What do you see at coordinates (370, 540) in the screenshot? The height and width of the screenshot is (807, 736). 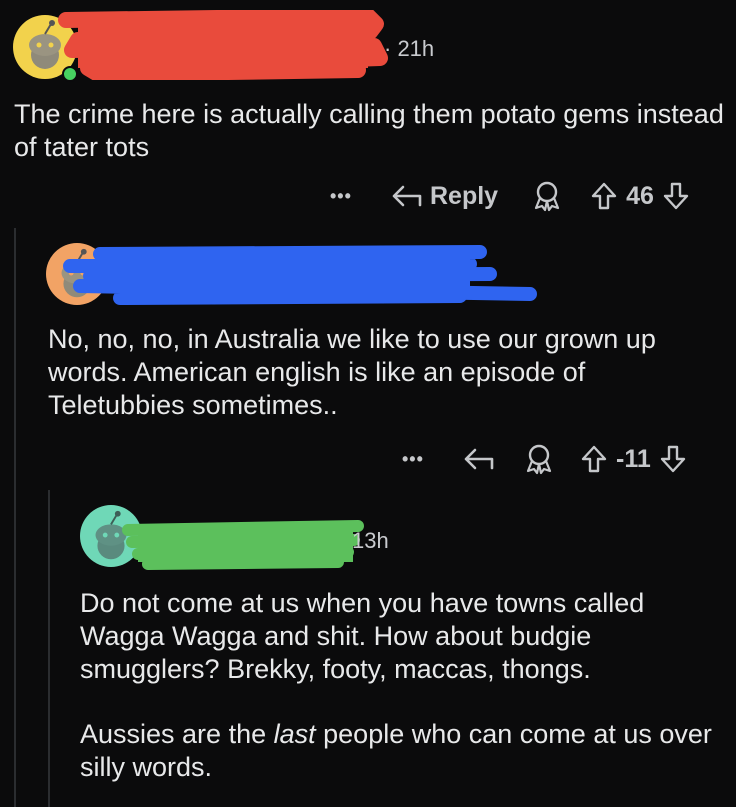 I see `comment-timestamp: 13h` at bounding box center [370, 540].